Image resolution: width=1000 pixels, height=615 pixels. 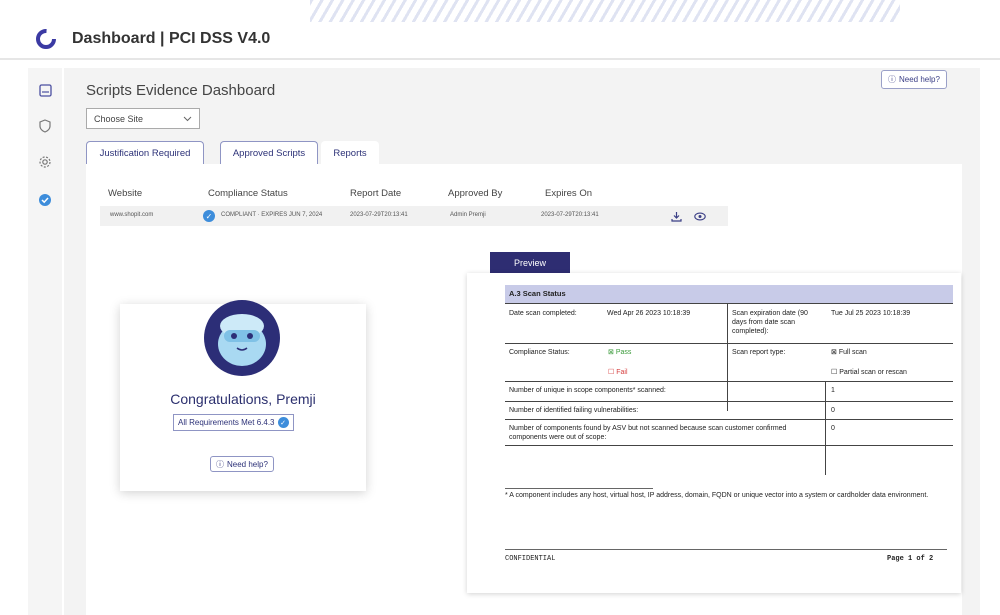 I want to click on need-help-label: Need help?, so click(x=919, y=79).